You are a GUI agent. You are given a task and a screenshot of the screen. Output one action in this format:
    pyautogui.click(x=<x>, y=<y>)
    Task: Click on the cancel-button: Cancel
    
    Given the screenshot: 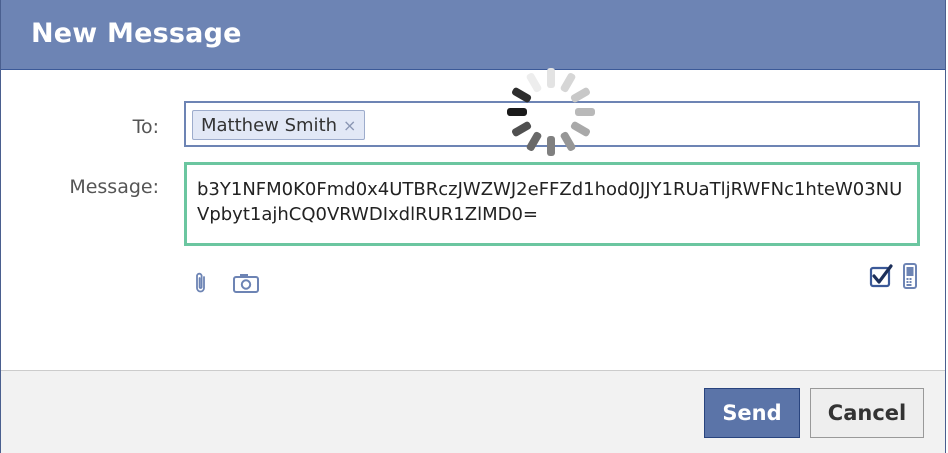 What is the action you would take?
    pyautogui.click(x=867, y=413)
    